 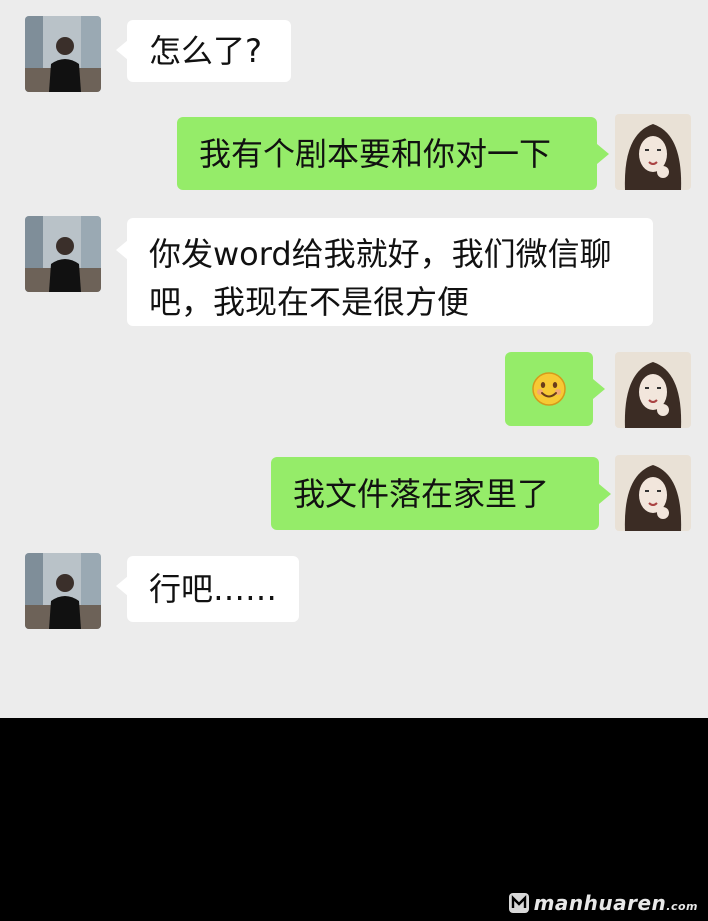 I want to click on watermark-text: manhuaren.com, so click(x=615, y=903).